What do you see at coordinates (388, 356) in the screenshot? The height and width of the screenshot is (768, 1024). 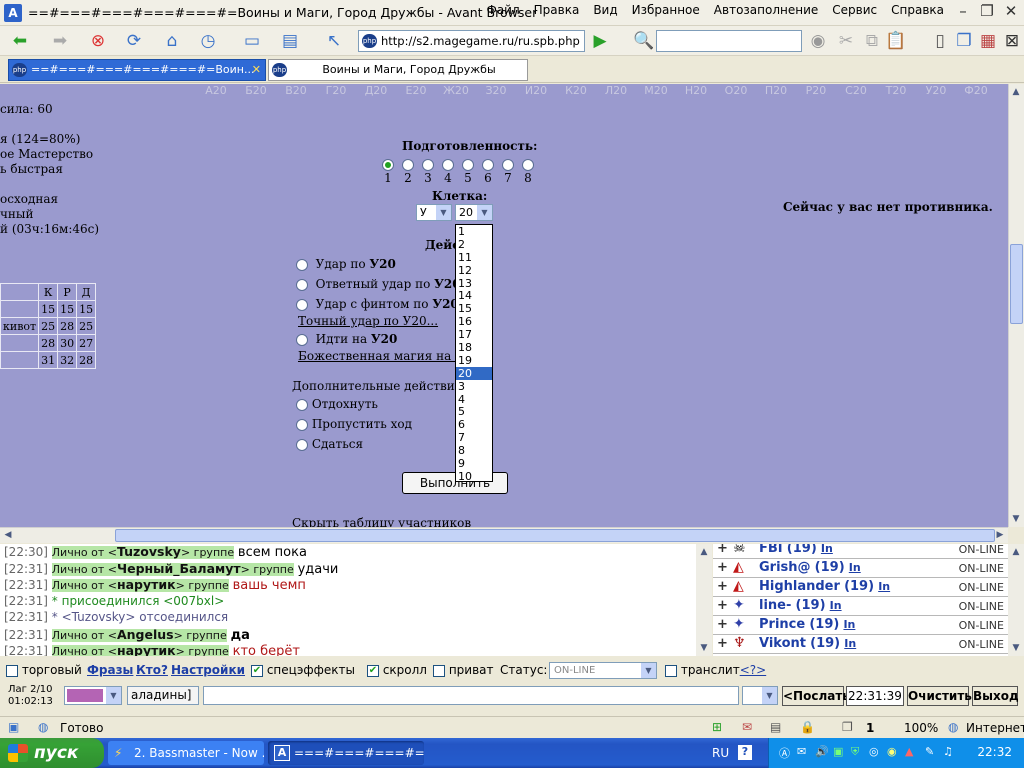 I see `divine-magic-link: Божественная магия на У20` at bounding box center [388, 356].